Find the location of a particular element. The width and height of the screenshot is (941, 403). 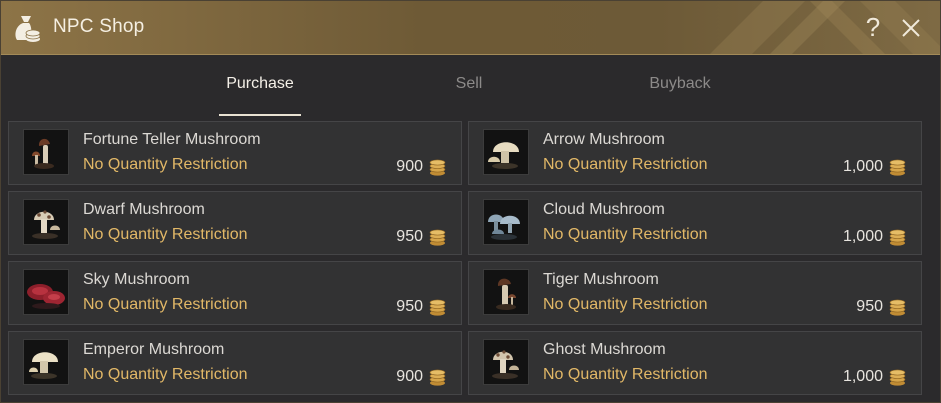

tab-buyback: Buyback is located at coordinates (680, 96).